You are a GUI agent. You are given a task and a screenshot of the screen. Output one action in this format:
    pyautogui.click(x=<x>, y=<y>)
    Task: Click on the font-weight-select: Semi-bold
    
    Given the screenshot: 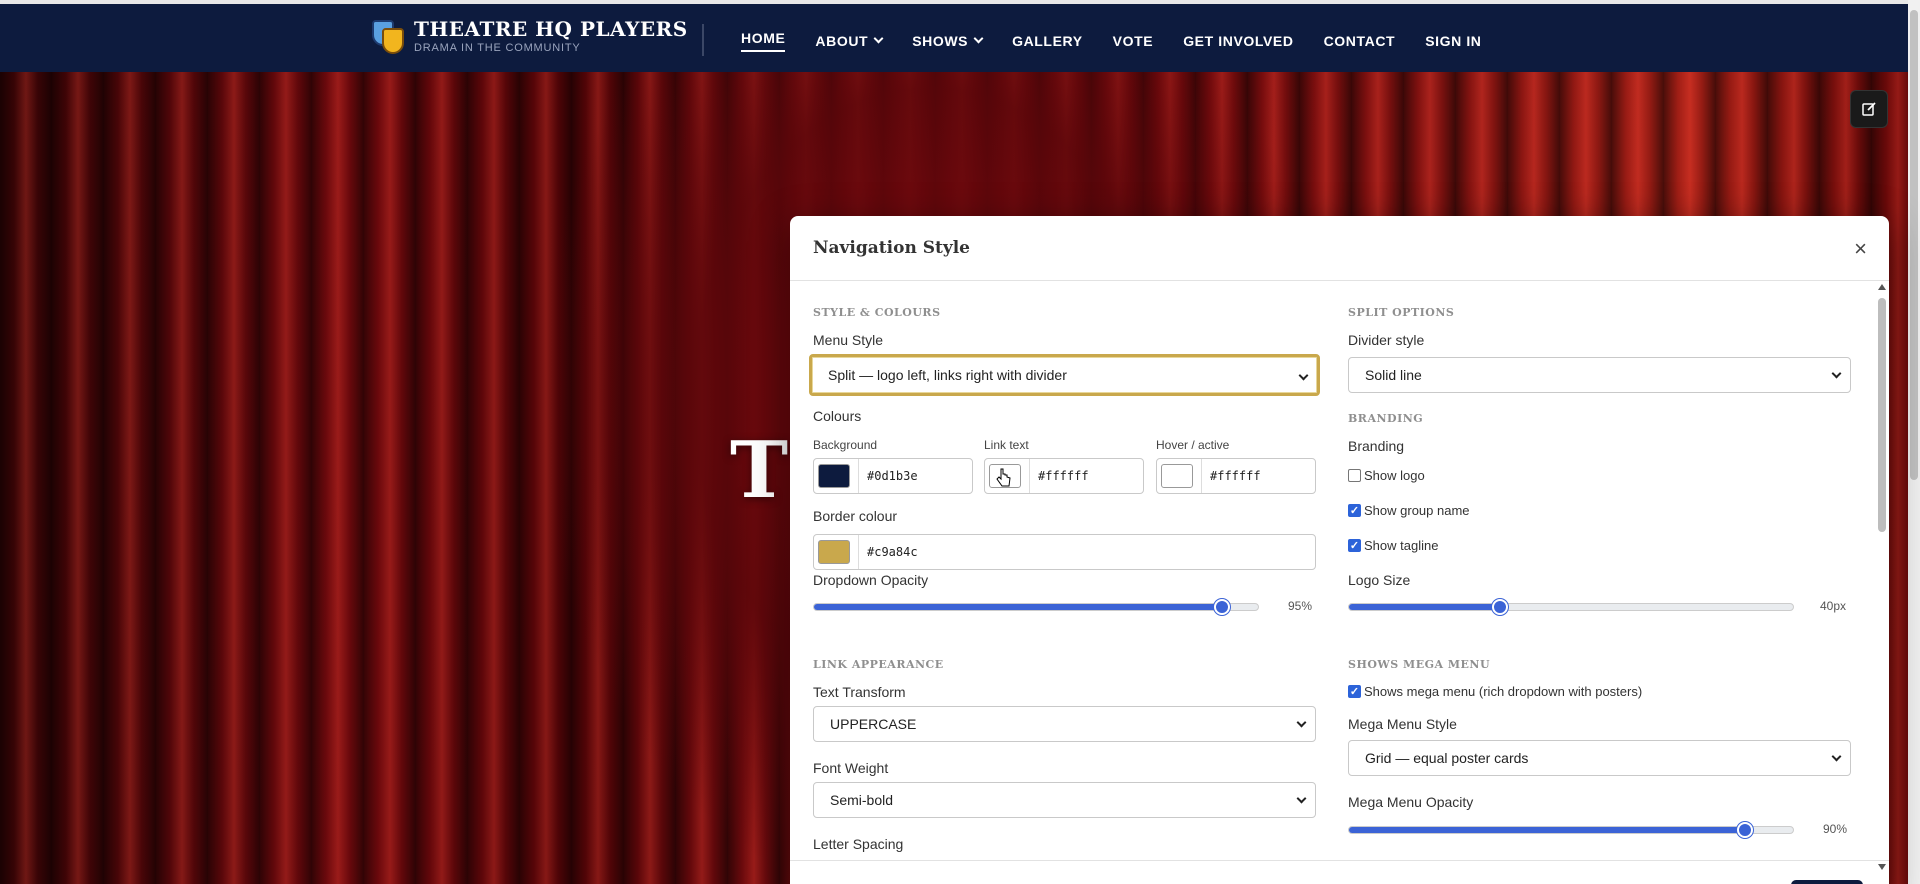 What is the action you would take?
    pyautogui.click(x=1064, y=800)
    